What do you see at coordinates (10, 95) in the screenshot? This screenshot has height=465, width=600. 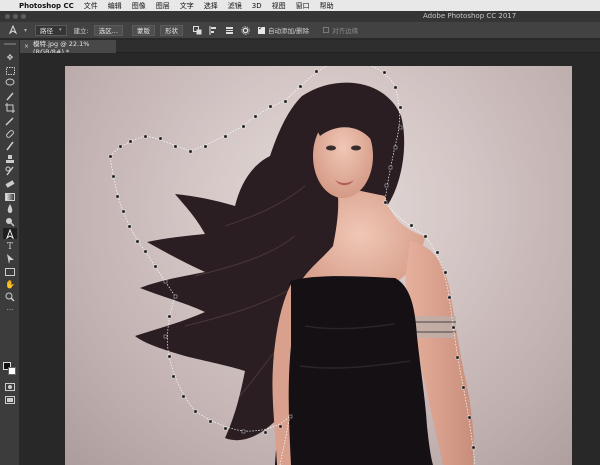 I see `quick-select-icon` at bounding box center [10, 95].